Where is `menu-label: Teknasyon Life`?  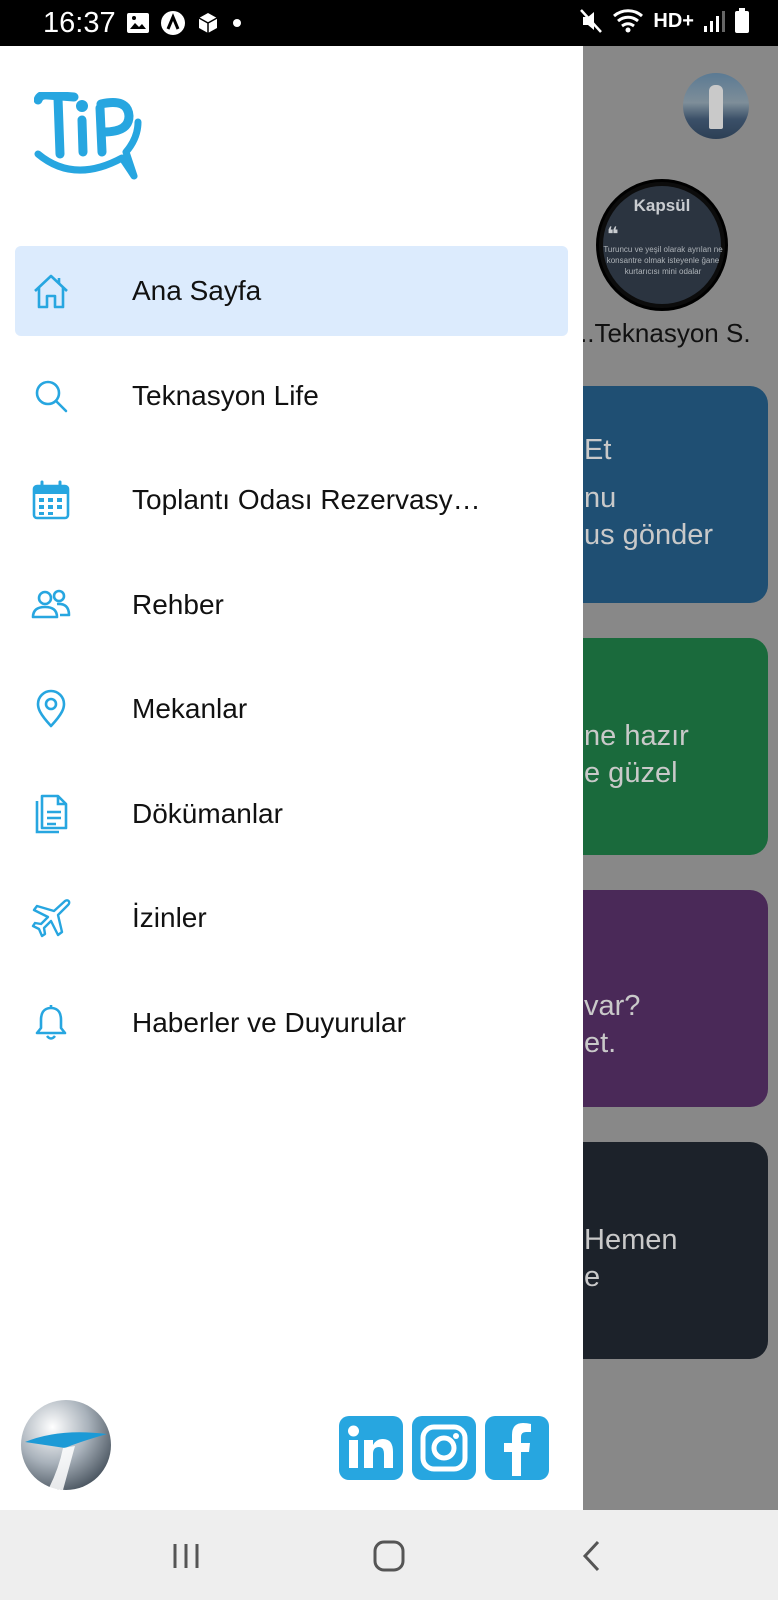
menu-label: Teknasyon Life is located at coordinates (225, 395).